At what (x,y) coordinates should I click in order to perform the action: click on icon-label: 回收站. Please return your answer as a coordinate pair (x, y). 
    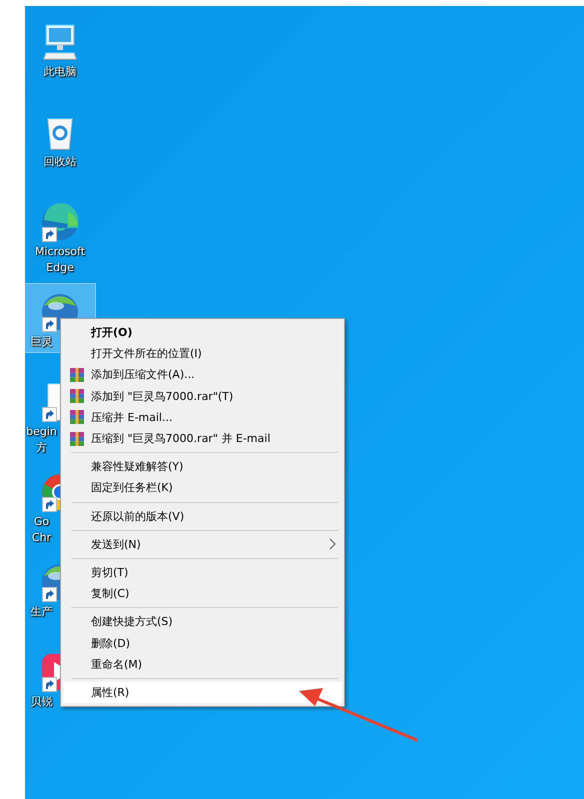
    Looking at the image, I should click on (60, 162).